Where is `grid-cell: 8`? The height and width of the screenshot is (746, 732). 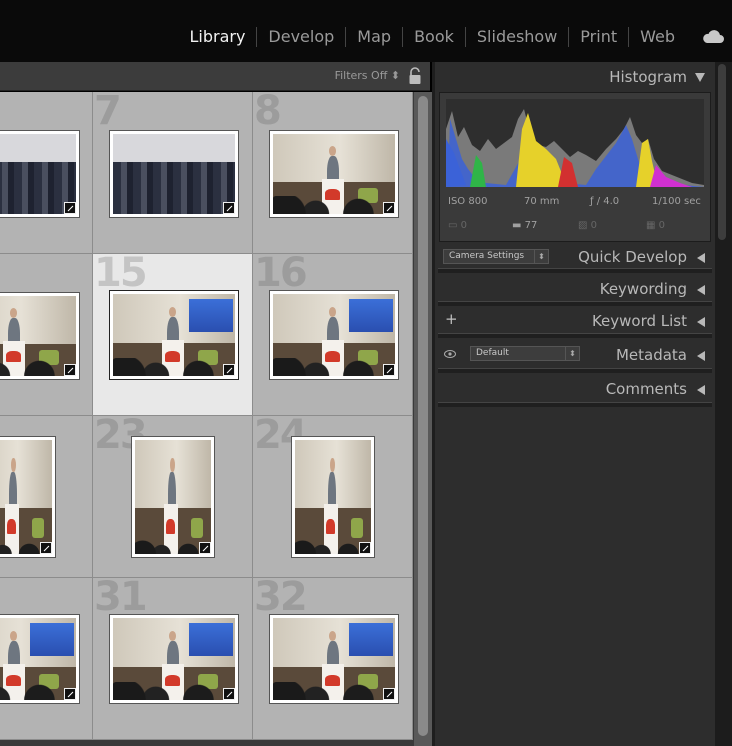 grid-cell: 8 is located at coordinates (333, 173).